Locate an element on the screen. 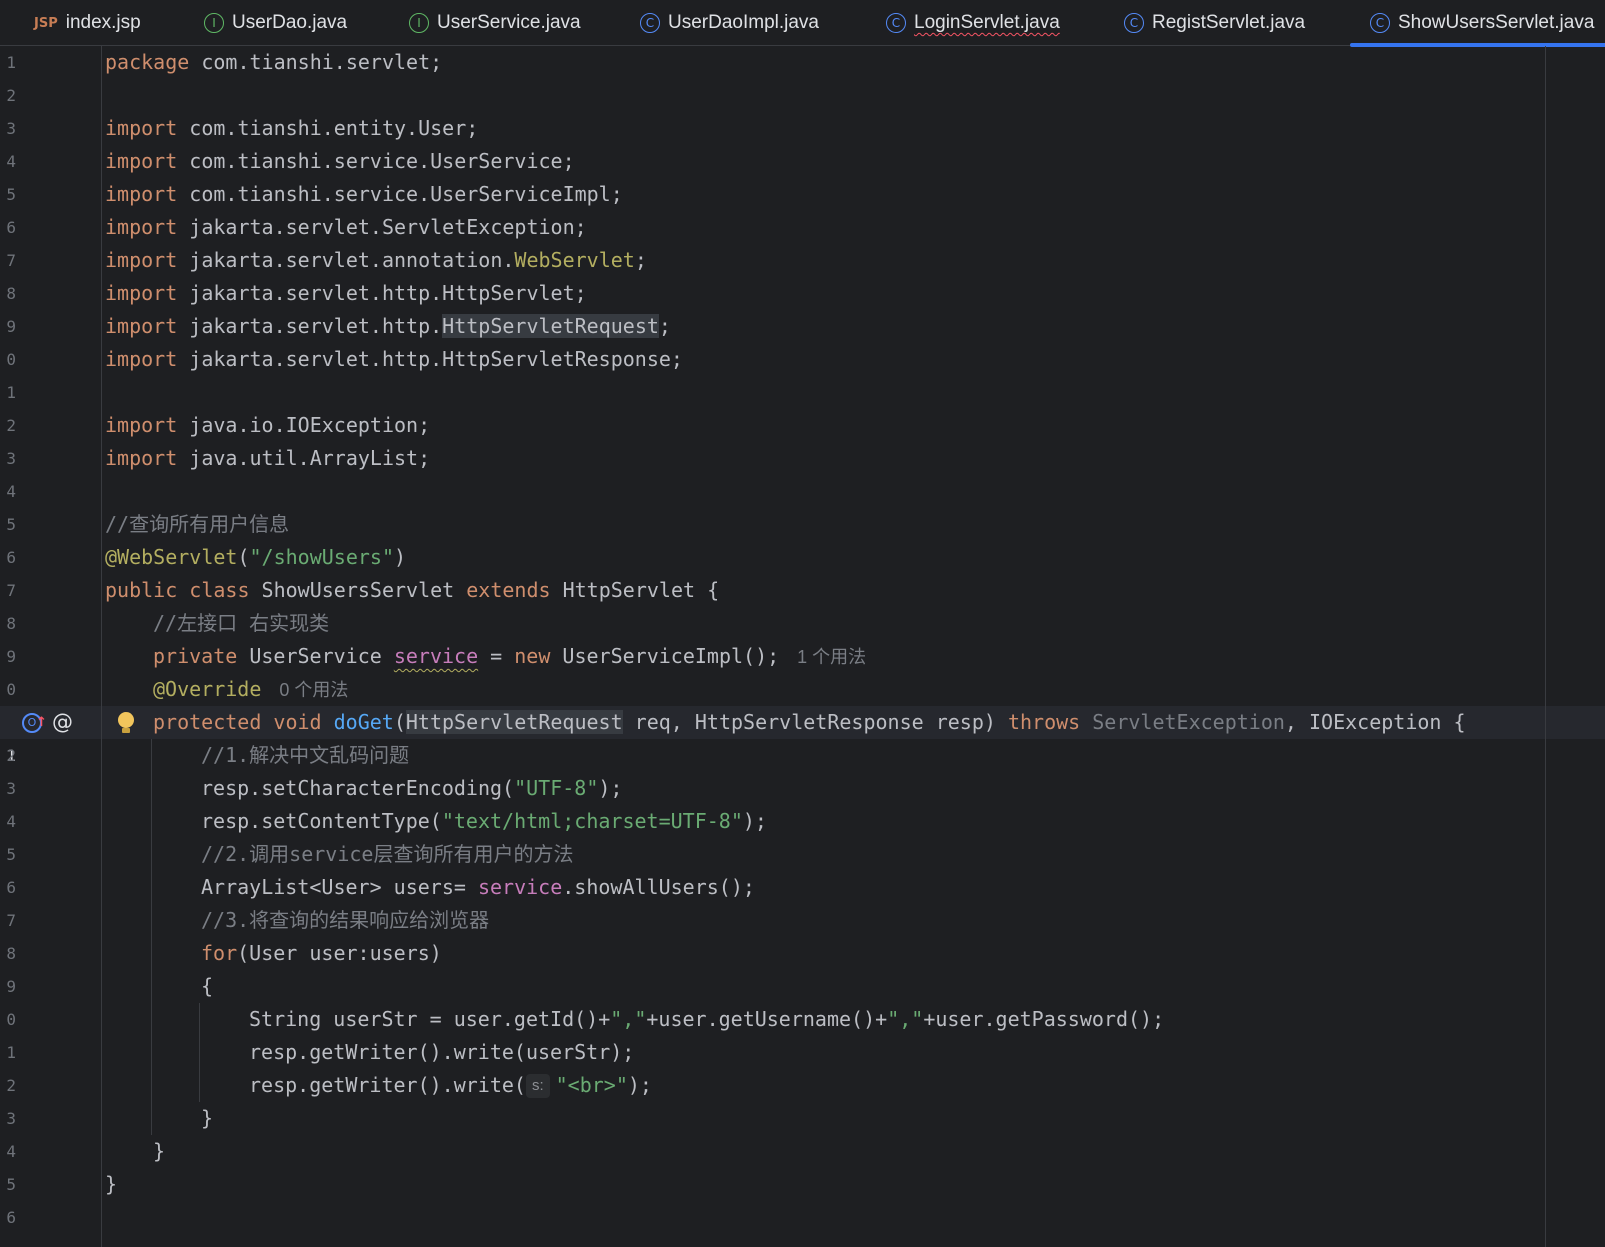  token: +user.getPassword(); is located at coordinates (1044, 1019).